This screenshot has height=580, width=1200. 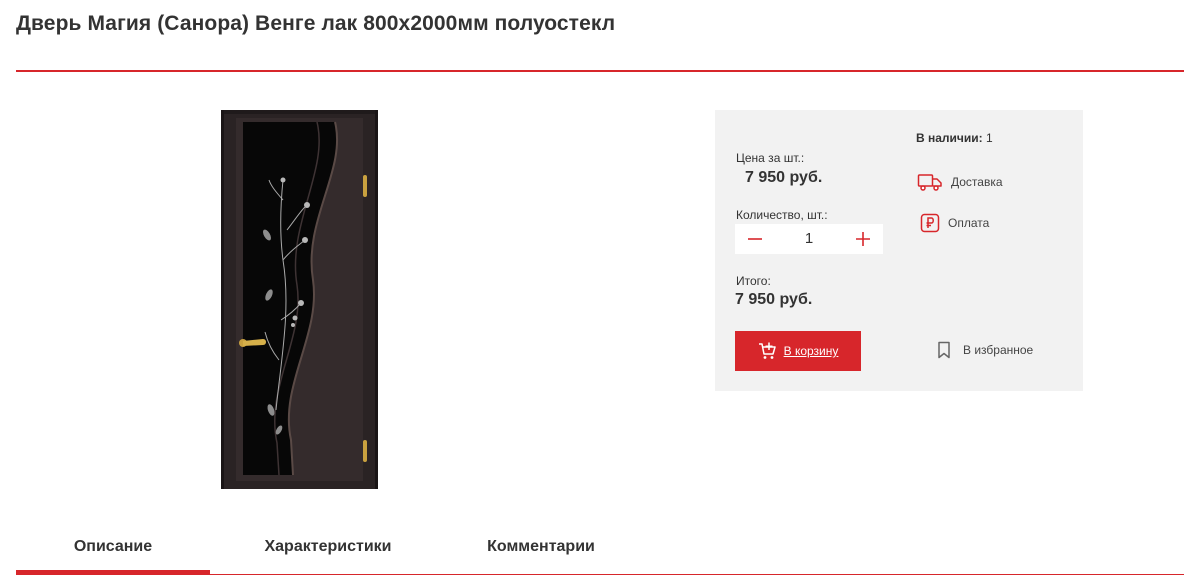 What do you see at coordinates (753, 281) in the screenshot?
I see `total-label: Итого:` at bounding box center [753, 281].